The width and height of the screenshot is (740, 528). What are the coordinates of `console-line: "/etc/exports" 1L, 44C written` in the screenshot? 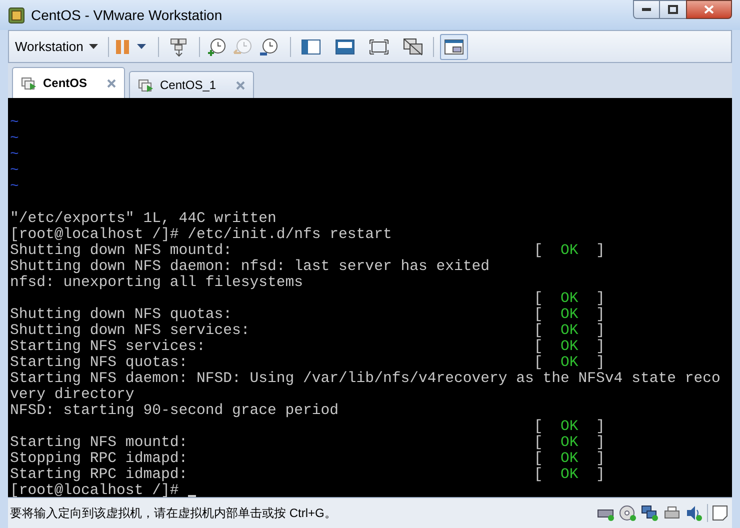 It's located at (143, 219).